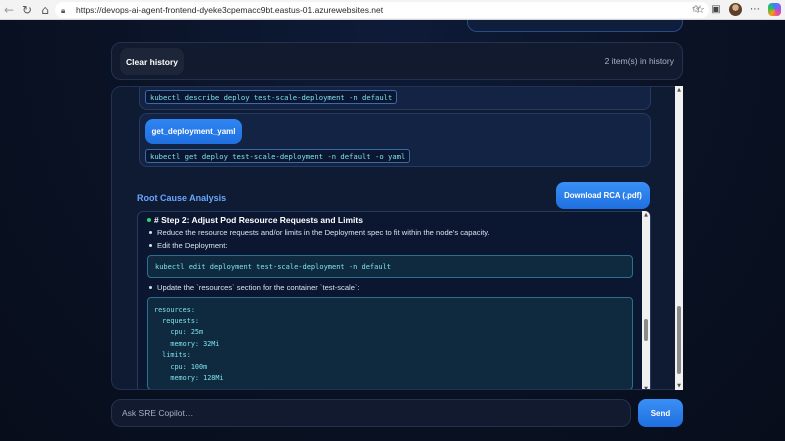 This screenshot has height=441, width=785. What do you see at coordinates (152, 61) in the screenshot?
I see `clear-history-button: Clear history` at bounding box center [152, 61].